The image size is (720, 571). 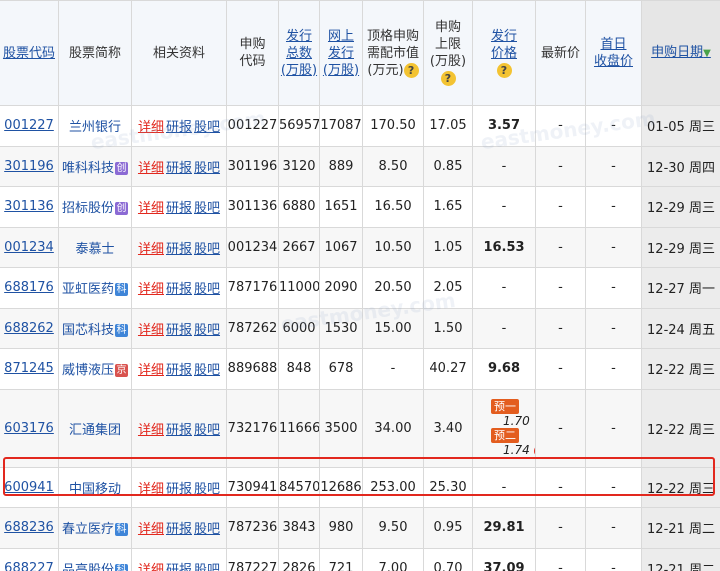 I want to click on stock-code-link: 688227, so click(x=29, y=566).